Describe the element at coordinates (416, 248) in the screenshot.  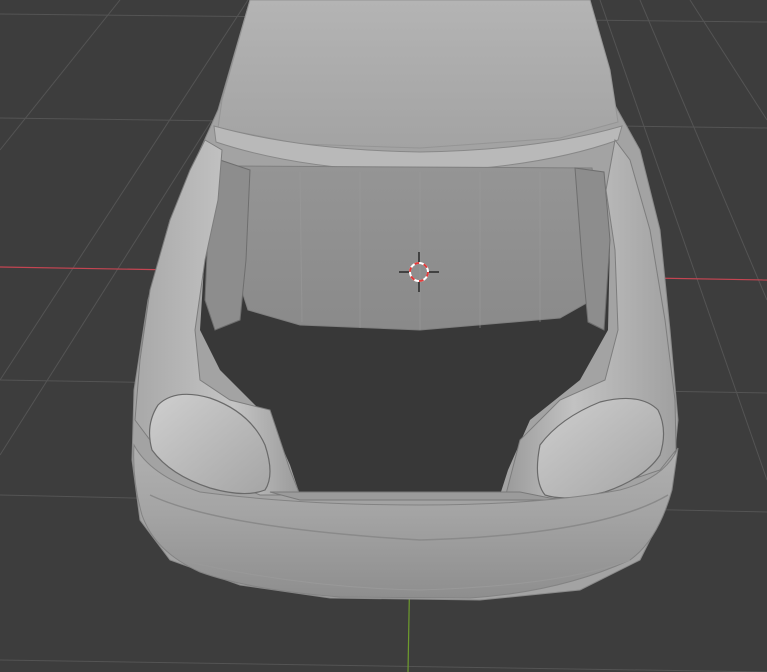
I see `interior-back-wall` at that location.